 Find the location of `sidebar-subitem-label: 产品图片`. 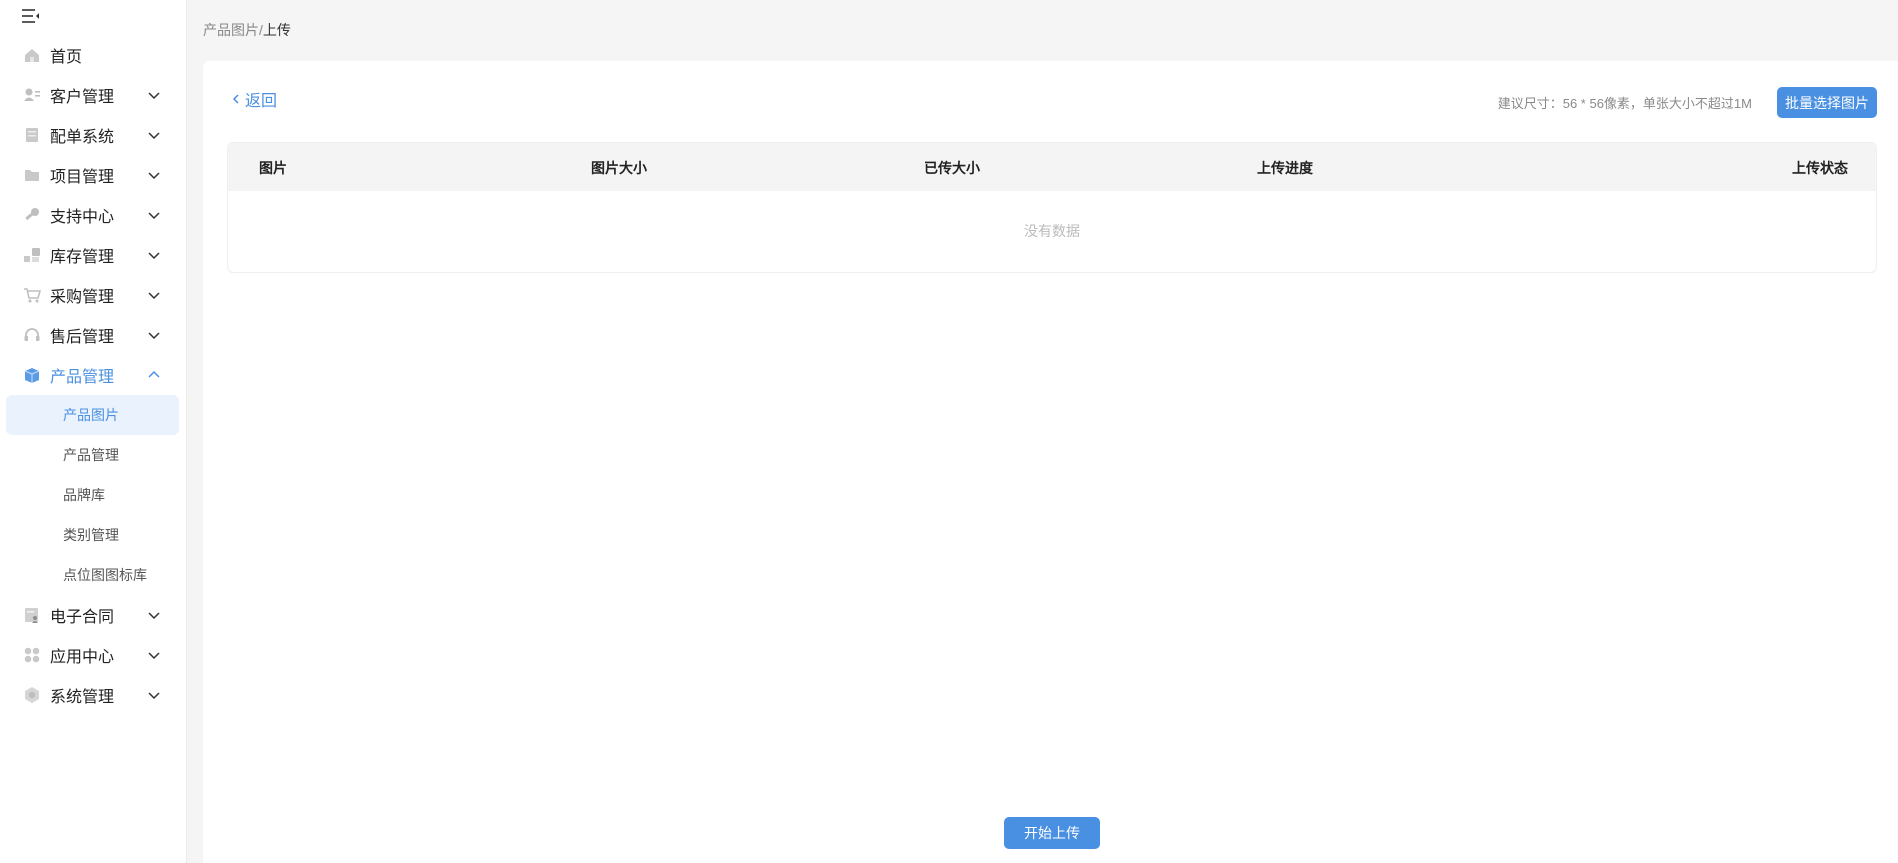

sidebar-subitem-label: 产品图片 is located at coordinates (91, 415).